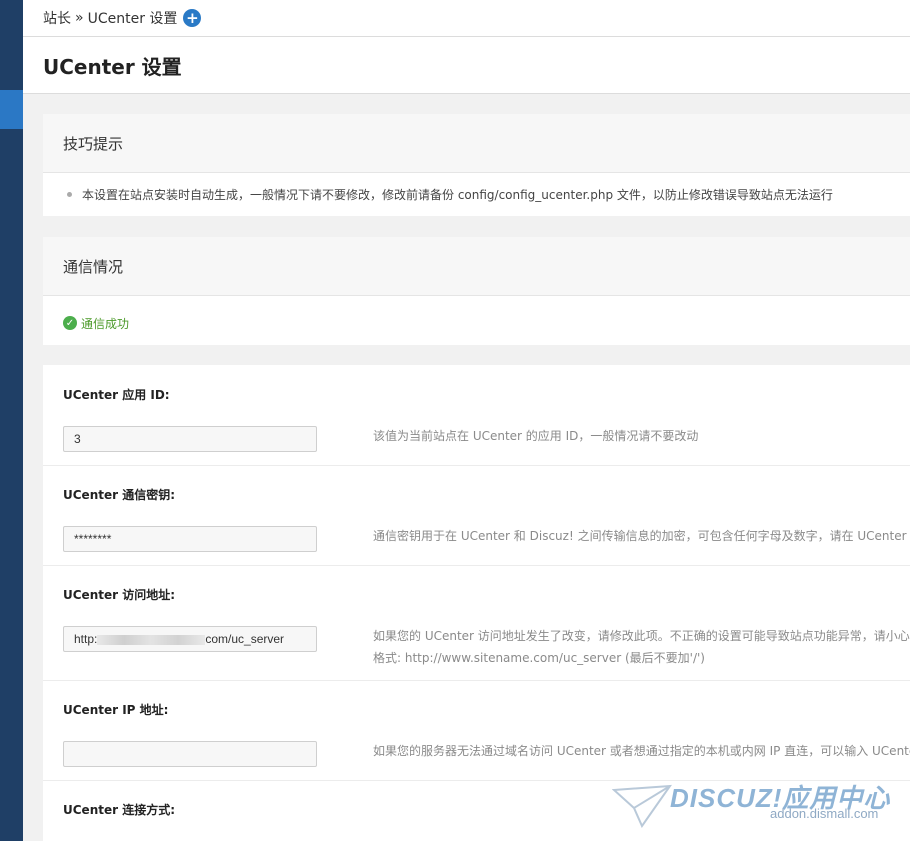 This screenshot has height=841, width=910. What do you see at coordinates (824, 813) in the screenshot?
I see `watermark-url: addon.dismall.com` at bounding box center [824, 813].